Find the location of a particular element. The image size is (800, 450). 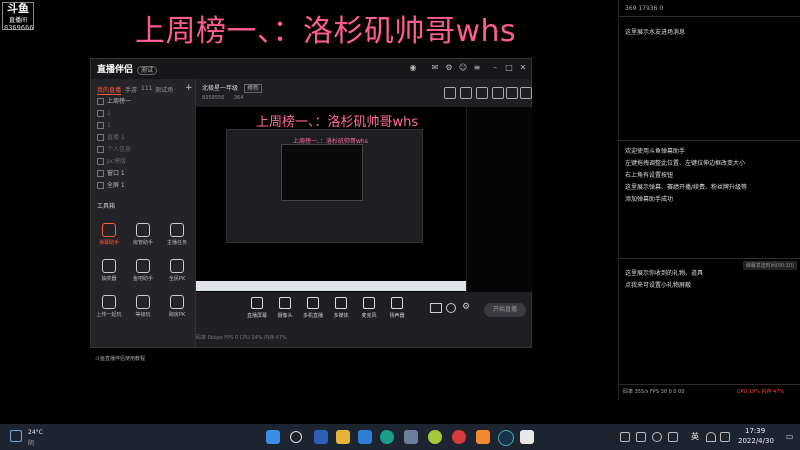

nested-preview-window is located at coordinates (322, 172).